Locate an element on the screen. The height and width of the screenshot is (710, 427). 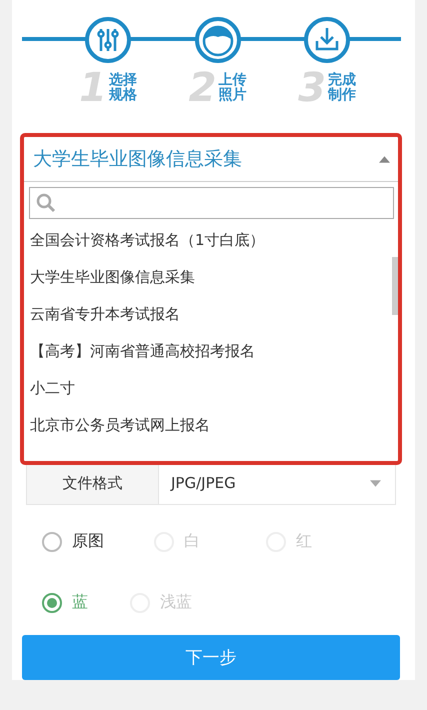
scrollbar is located at coordinates (395, 286).